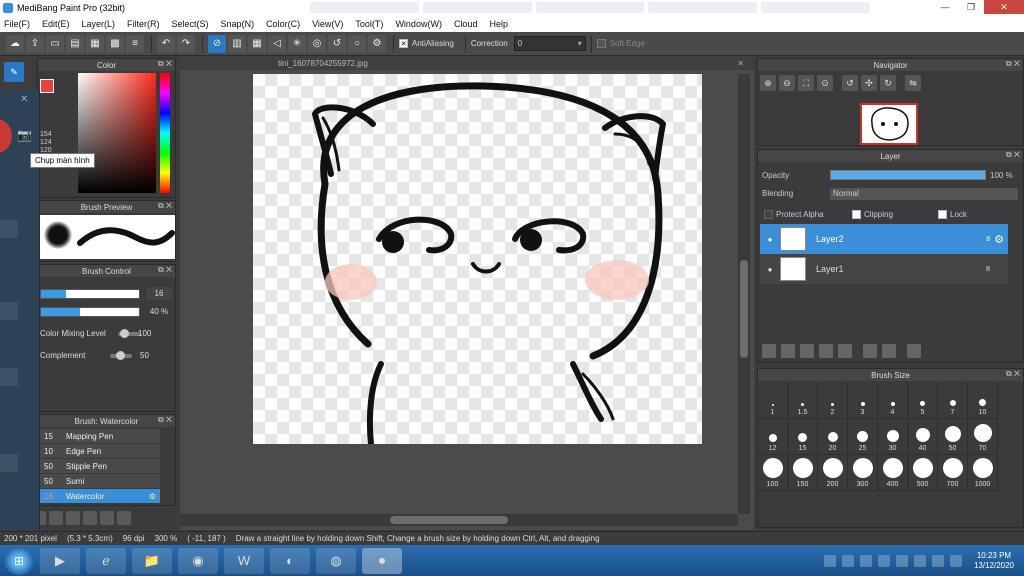 The height and width of the screenshot is (576, 1024). Describe the element at coordinates (833, 437) in the screenshot. I see `brush-size-option: 20` at that location.